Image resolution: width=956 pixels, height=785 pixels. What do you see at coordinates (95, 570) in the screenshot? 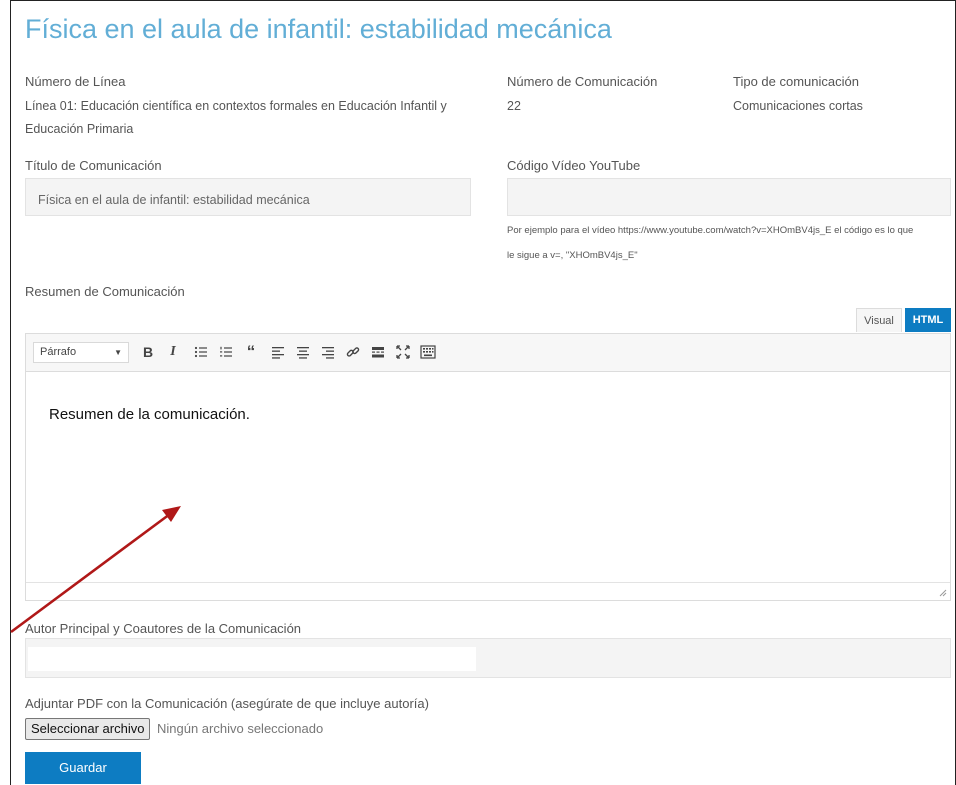
I see `annotation-arrow-icon` at bounding box center [95, 570].